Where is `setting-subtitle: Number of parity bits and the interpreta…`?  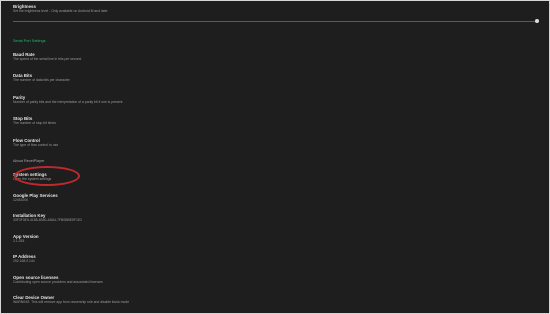
setting-subtitle: Number of parity bits and the interpreta… is located at coordinates (68, 102).